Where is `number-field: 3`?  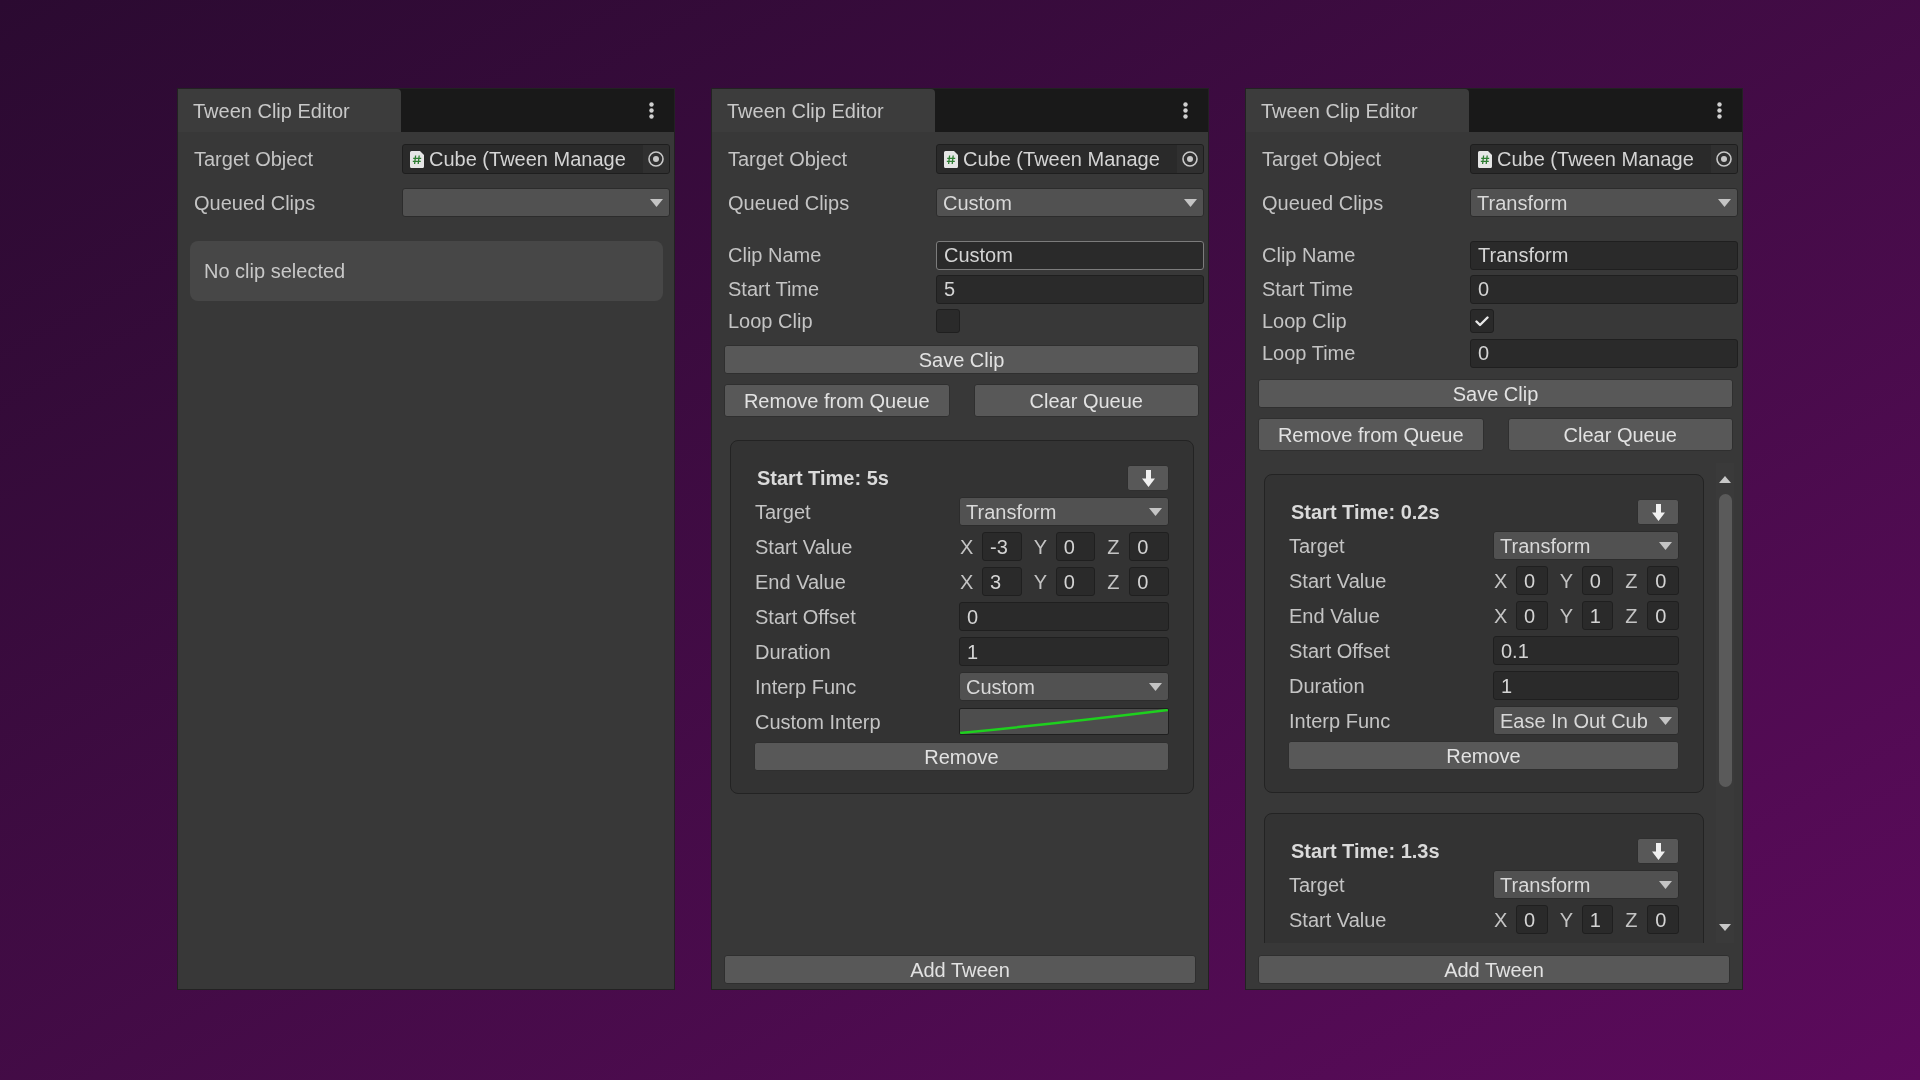 number-field: 3 is located at coordinates (1002, 581).